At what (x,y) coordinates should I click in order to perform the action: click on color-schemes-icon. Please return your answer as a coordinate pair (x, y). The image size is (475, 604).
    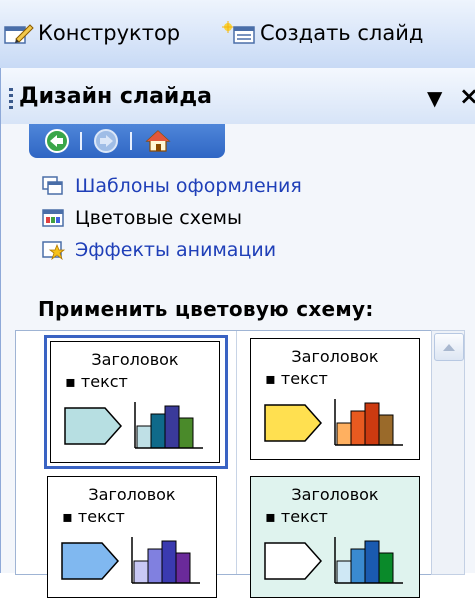
    Looking at the image, I should click on (53, 218).